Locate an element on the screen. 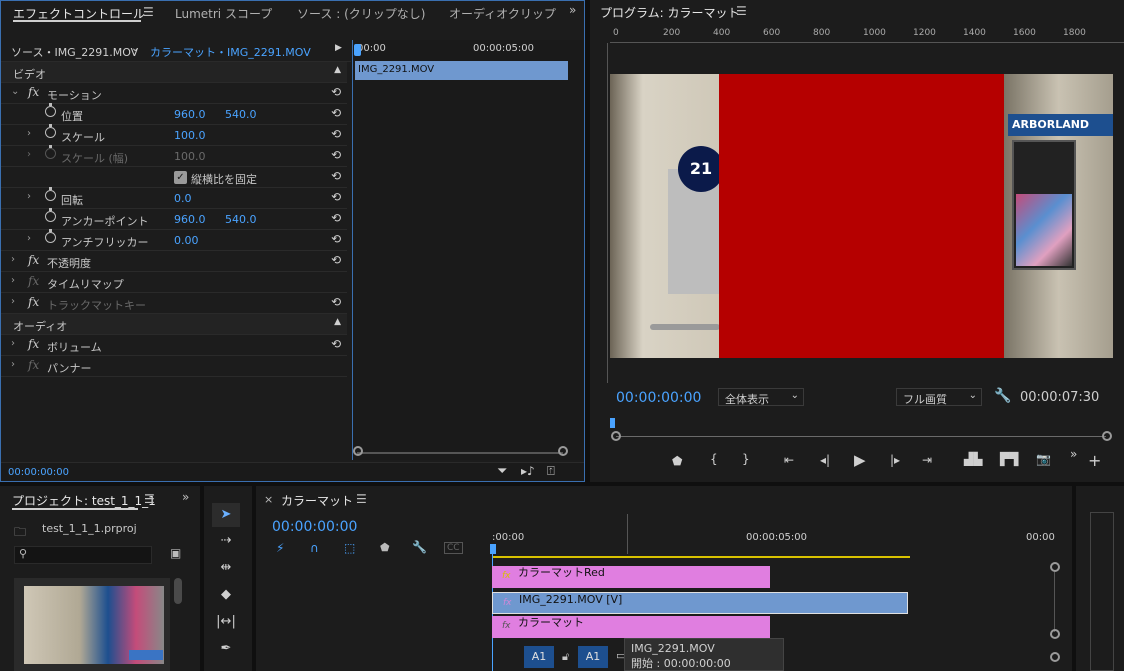 The height and width of the screenshot is (671, 1124). clip-img-2291: fx IMG_2291.MOV [V] is located at coordinates (700, 603).